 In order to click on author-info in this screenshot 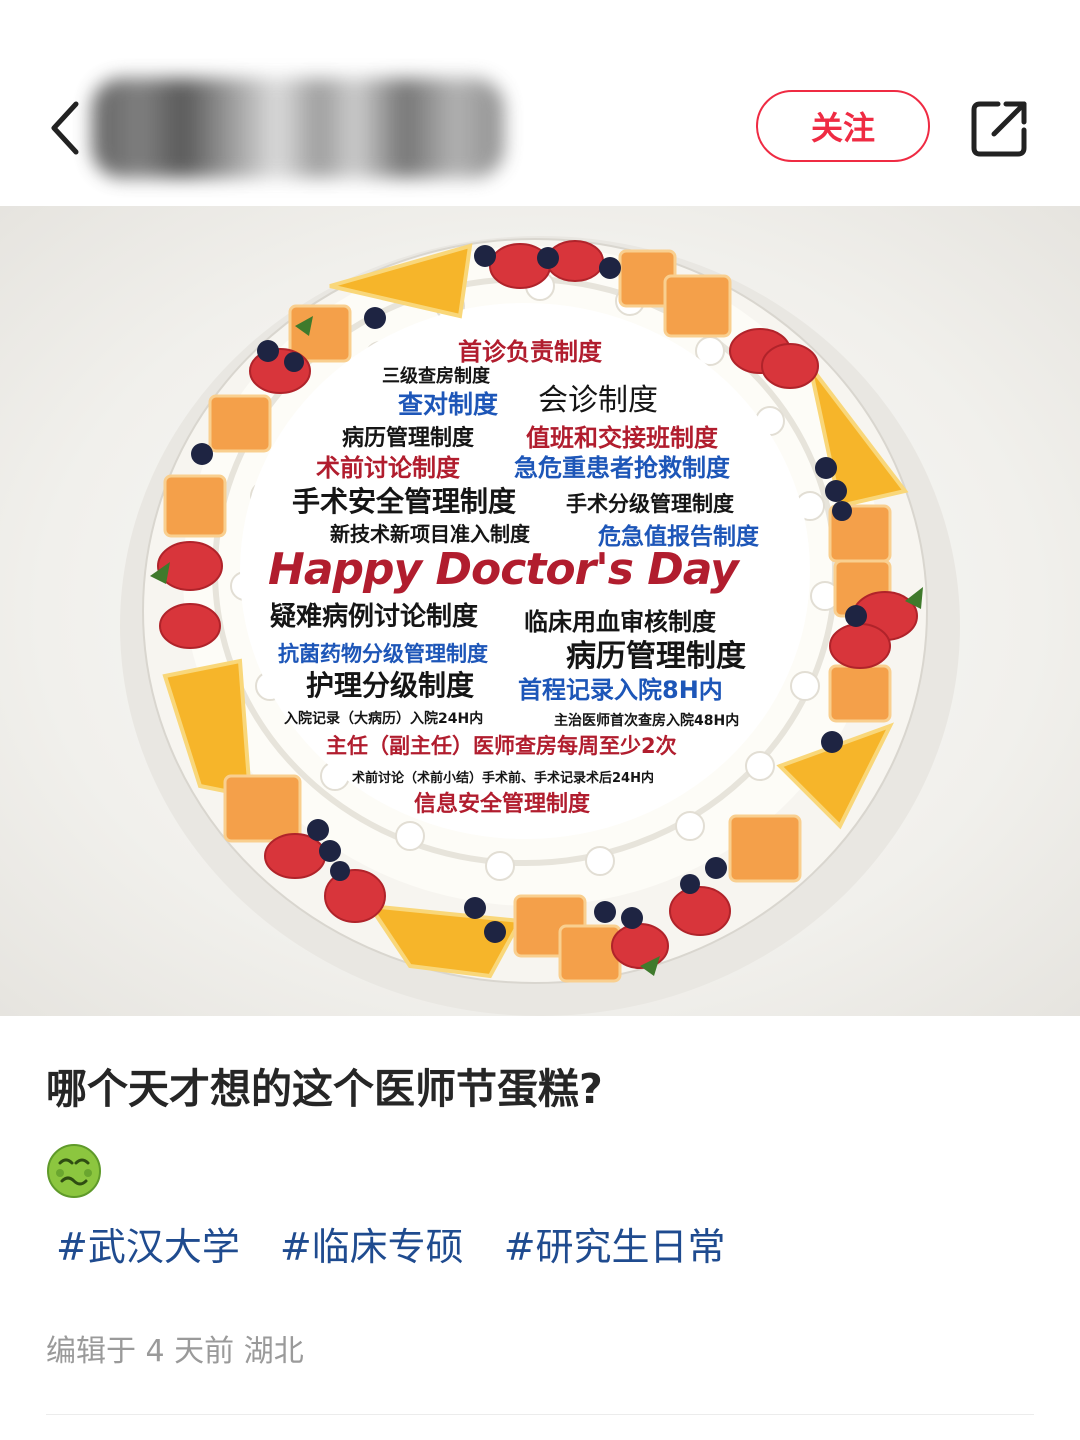, I will do `click(298, 128)`.